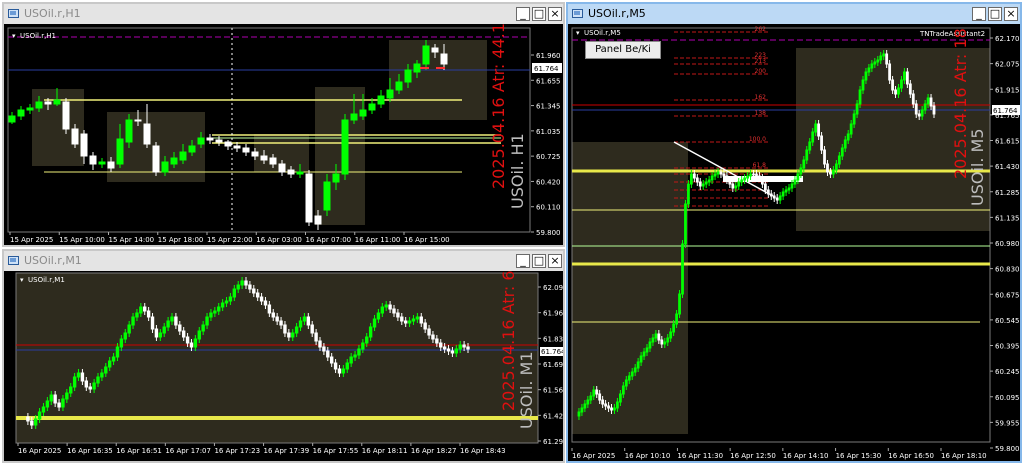 Image resolution: width=1024 pixels, height=465 pixels. Describe the element at coordinates (1005, 111) in the screenshot. I see `current-price-label: 61.764` at that location.